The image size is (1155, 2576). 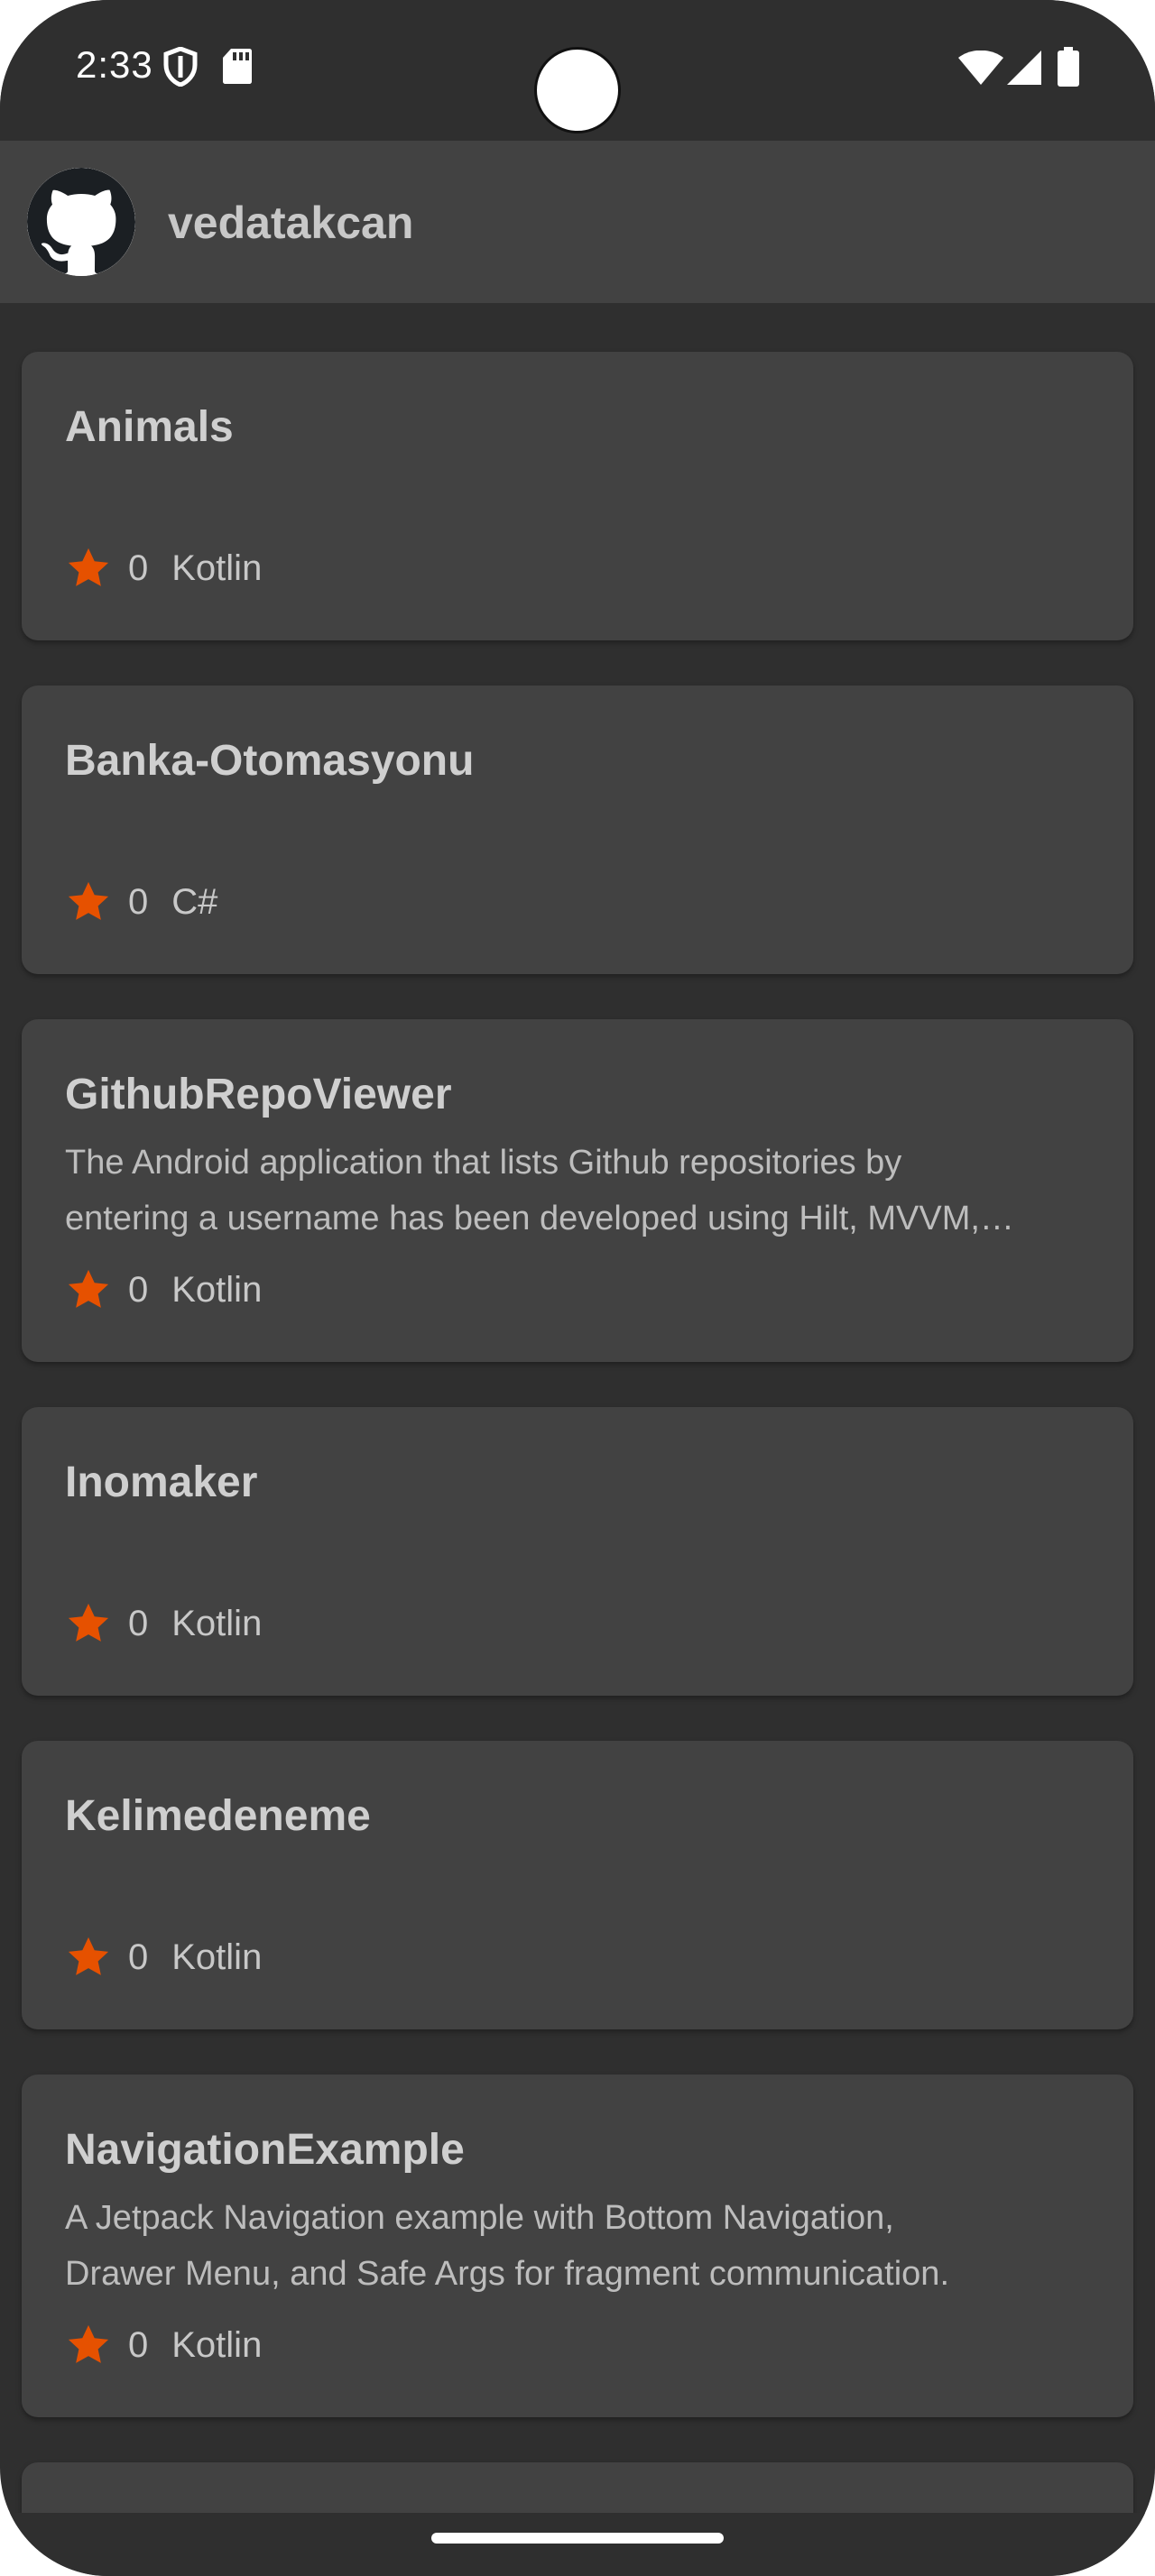 I want to click on github-octocat-icon, so click(x=81, y=222).